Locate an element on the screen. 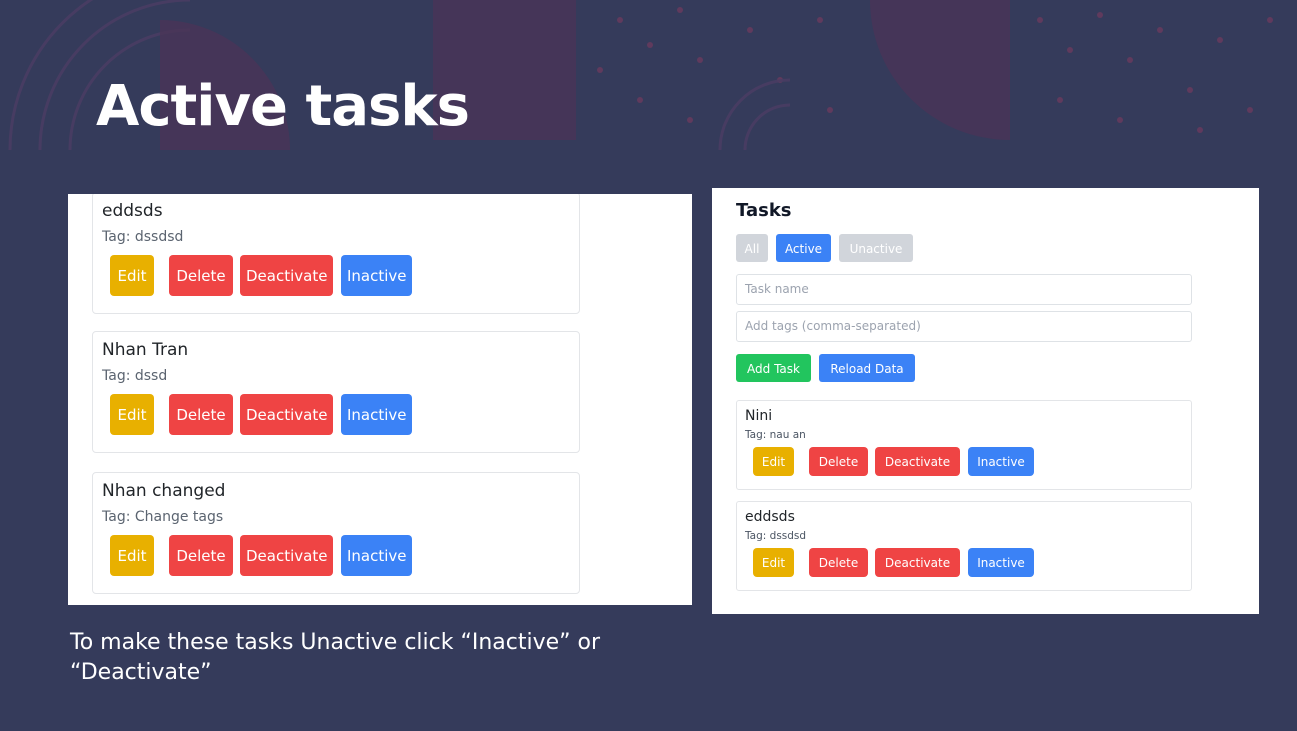  filter-active-button: Active is located at coordinates (803, 248).